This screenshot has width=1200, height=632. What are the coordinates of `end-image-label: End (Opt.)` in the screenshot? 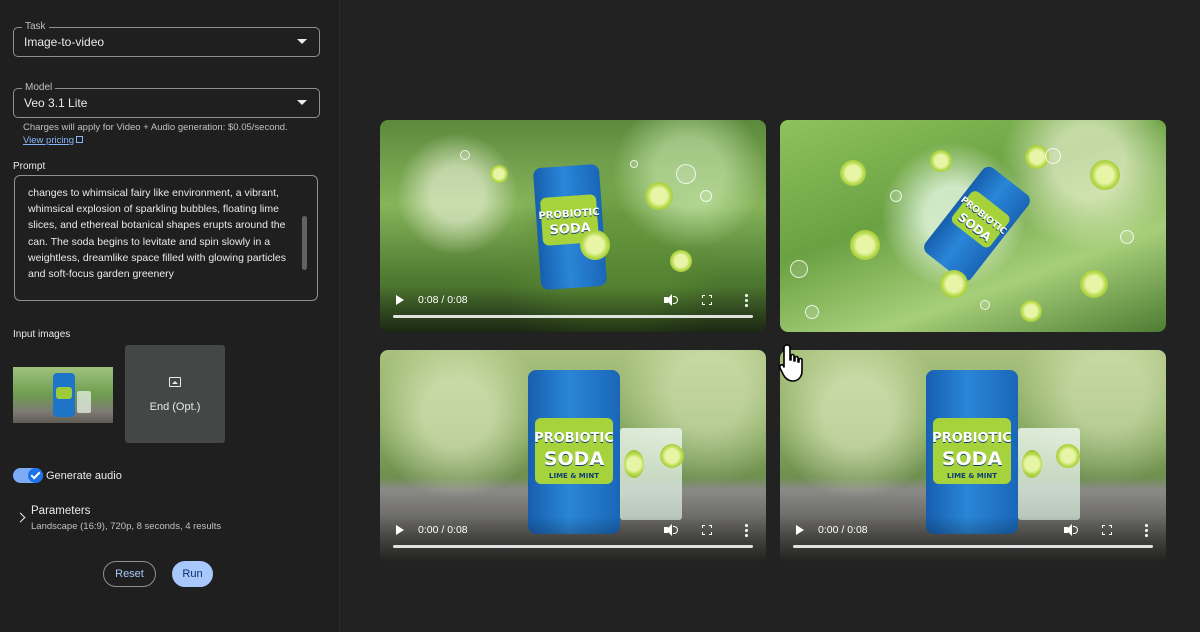 It's located at (175, 407).